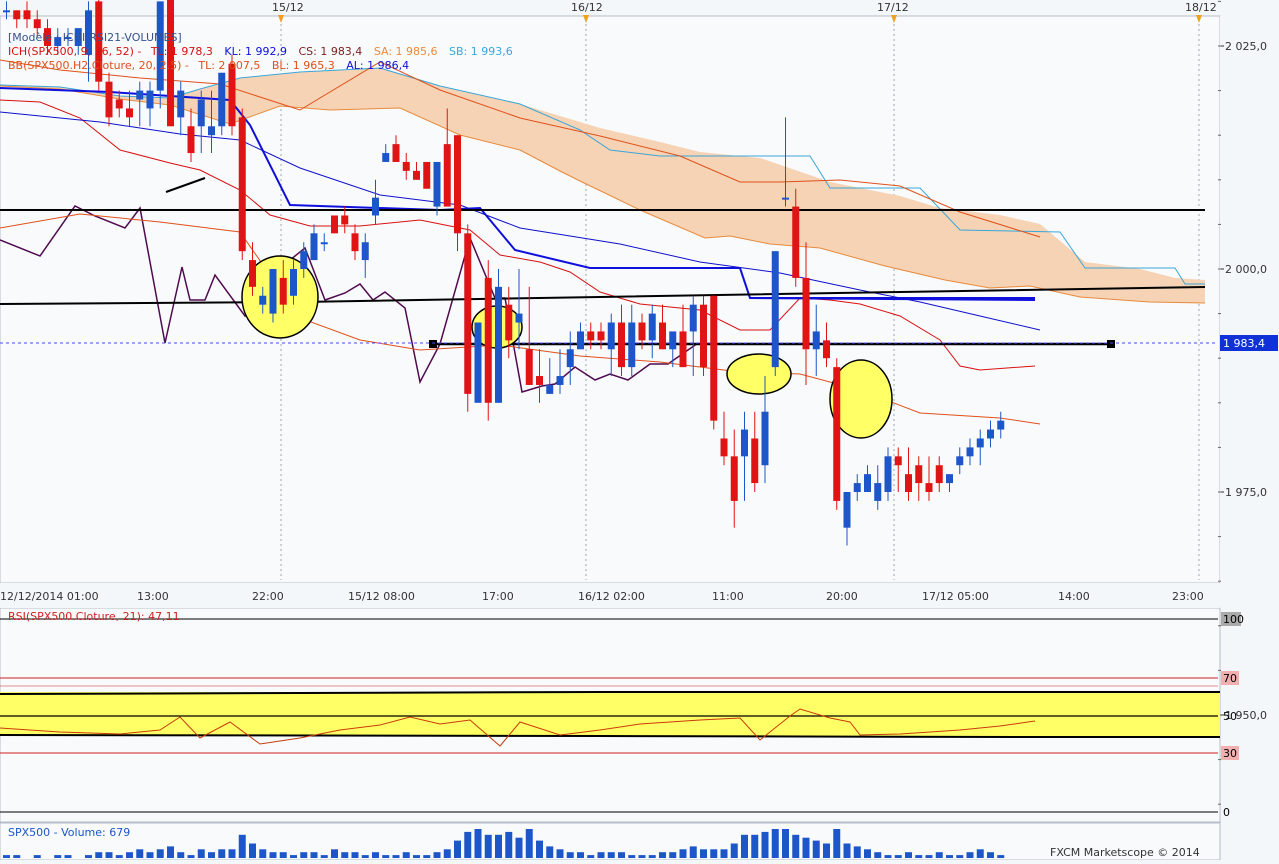  What do you see at coordinates (228, 65) in the screenshot?
I see `legend-bb-tl: TL: 2 007,5` at bounding box center [228, 65].